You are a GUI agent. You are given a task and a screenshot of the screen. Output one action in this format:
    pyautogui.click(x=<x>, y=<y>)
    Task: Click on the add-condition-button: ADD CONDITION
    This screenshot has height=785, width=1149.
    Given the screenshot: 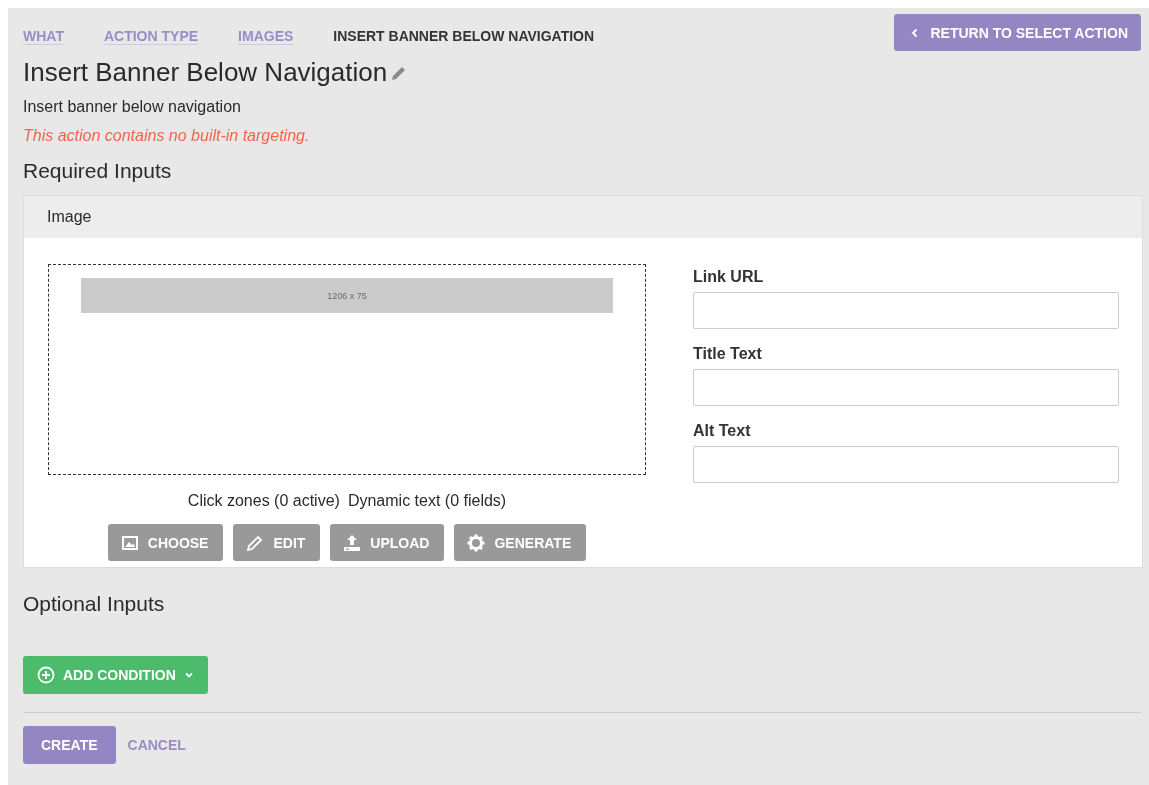 What is the action you would take?
    pyautogui.click(x=115, y=675)
    